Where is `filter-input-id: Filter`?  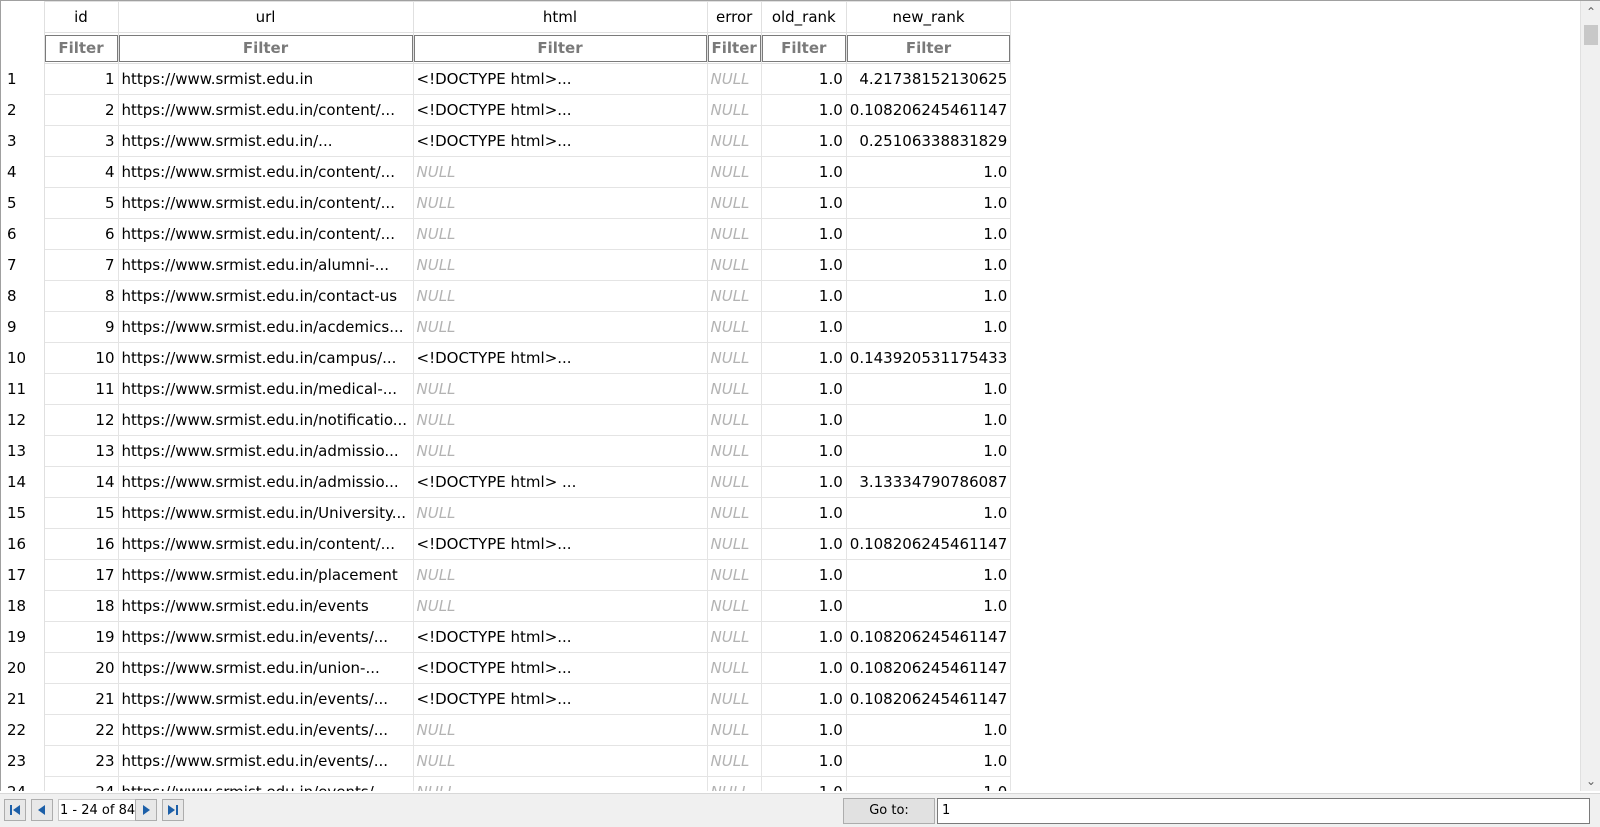 filter-input-id: Filter is located at coordinates (81, 48).